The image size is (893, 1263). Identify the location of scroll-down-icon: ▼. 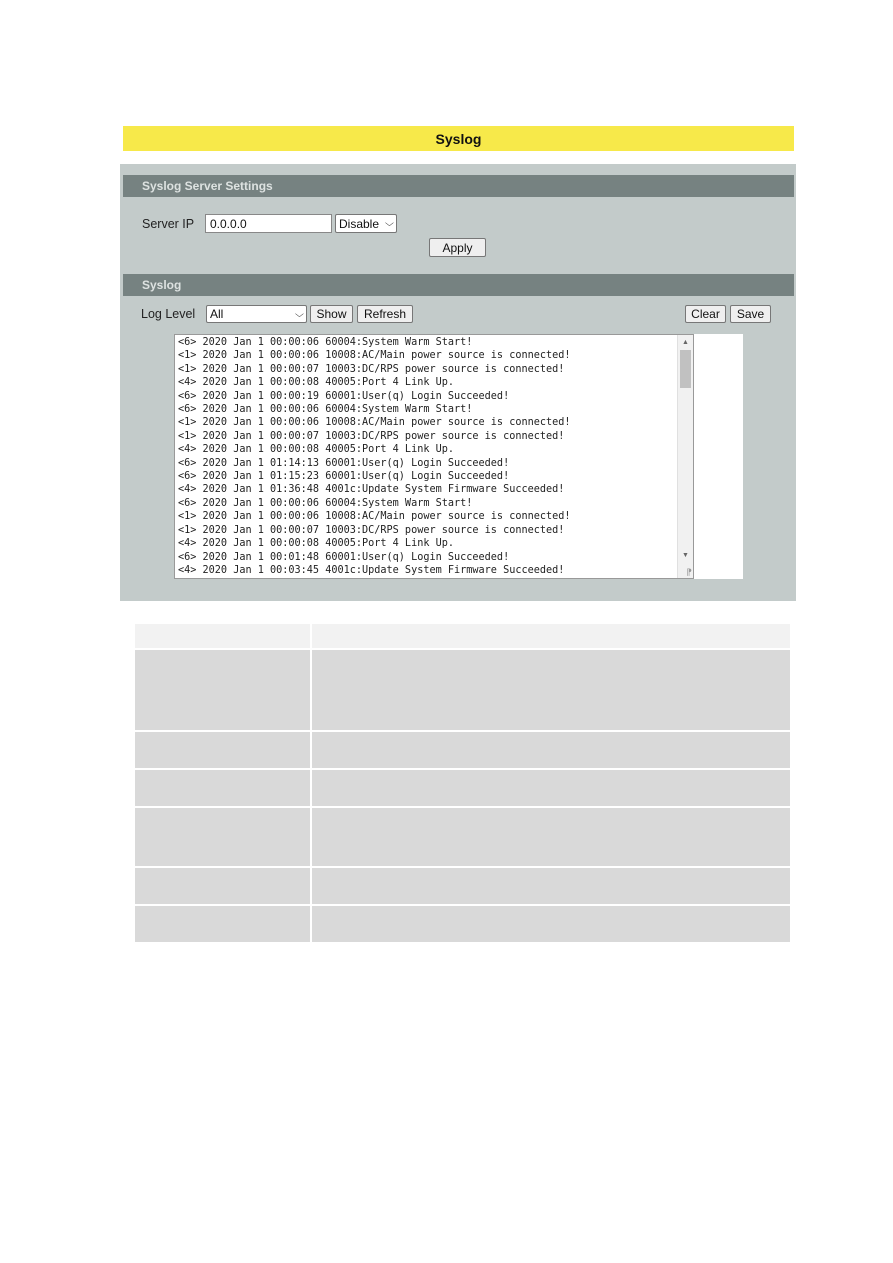
(685, 555).